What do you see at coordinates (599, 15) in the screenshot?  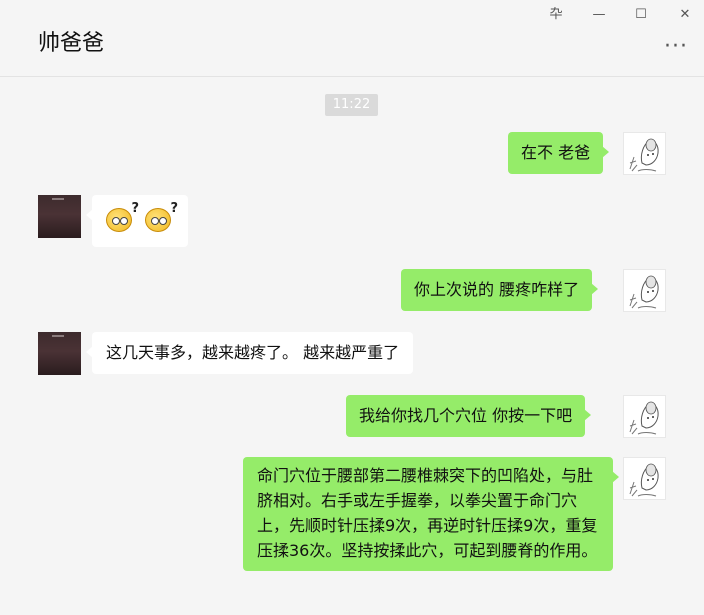 I see `minimize-button: —` at bounding box center [599, 15].